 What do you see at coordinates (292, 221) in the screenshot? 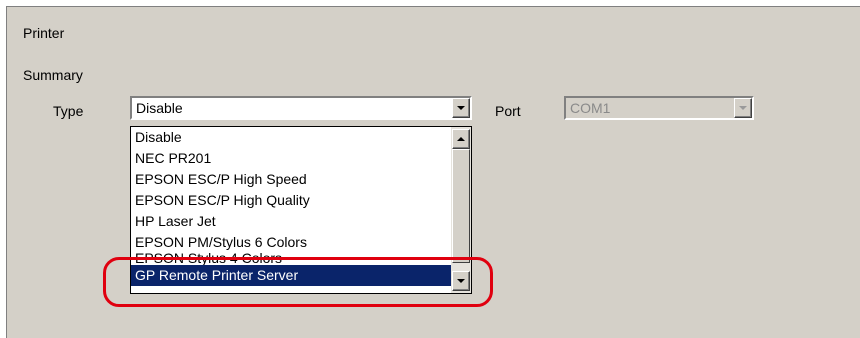
I see `list-item: HP Laser Jet` at bounding box center [292, 221].